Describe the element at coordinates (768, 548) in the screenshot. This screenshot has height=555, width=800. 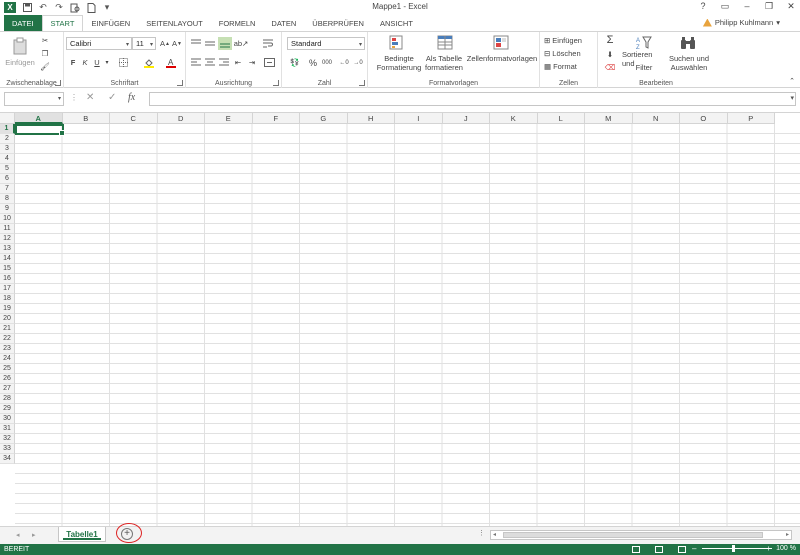
I see `zoom-in-icon: +` at that location.